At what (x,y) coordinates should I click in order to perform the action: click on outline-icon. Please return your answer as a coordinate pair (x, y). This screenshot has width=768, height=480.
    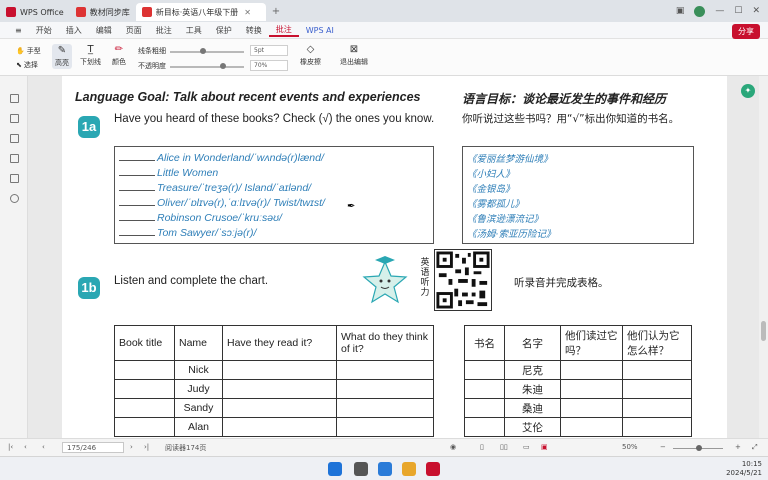
    Looking at the image, I should click on (14, 98).